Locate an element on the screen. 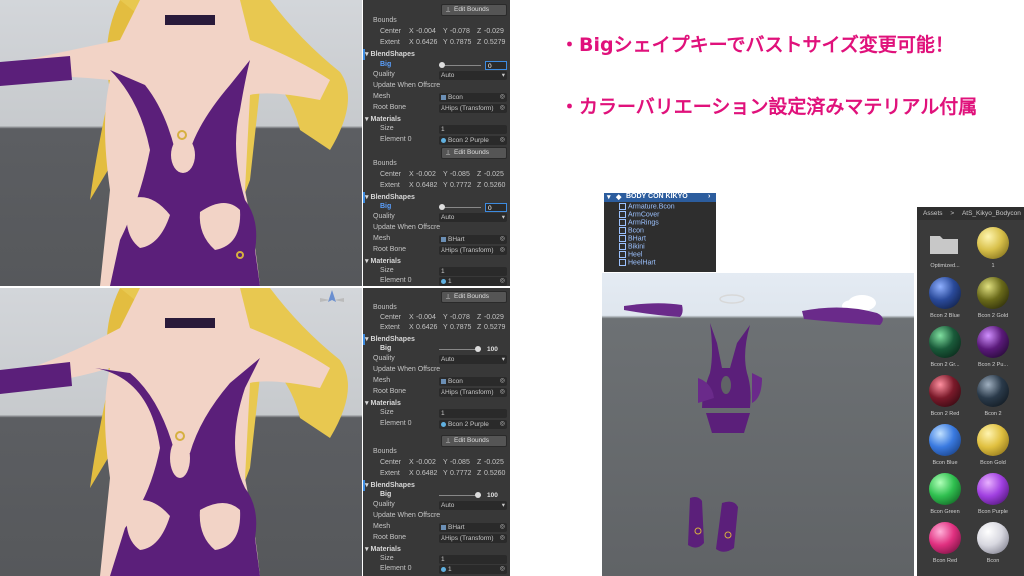 This screenshot has width=1024, height=576. quality-label-2: Quality is located at coordinates (384, 504).